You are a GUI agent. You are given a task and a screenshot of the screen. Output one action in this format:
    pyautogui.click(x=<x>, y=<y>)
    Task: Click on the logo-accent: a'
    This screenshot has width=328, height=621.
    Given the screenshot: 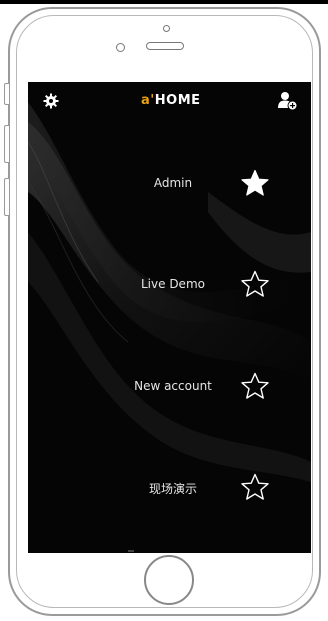 What is the action you would take?
    pyautogui.click(x=148, y=100)
    